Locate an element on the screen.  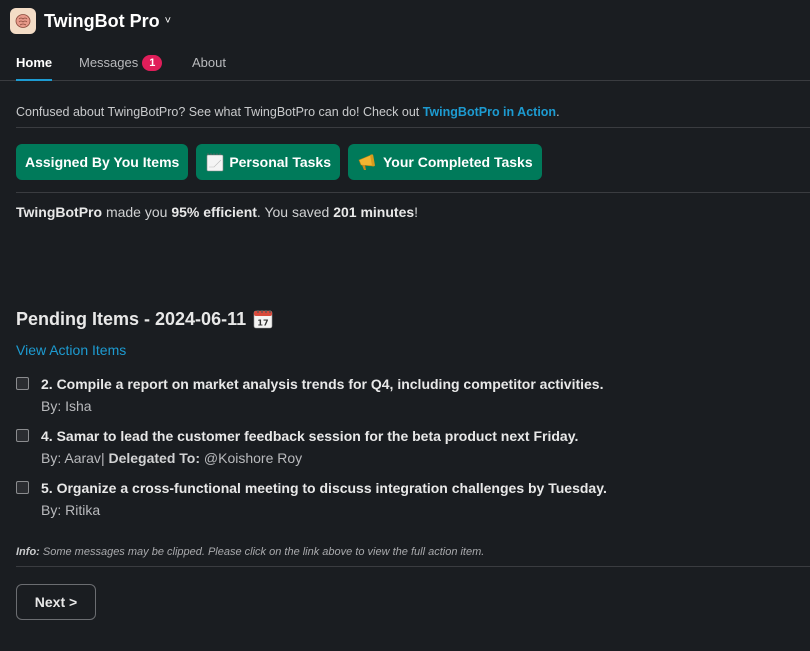
megaphone-icon is located at coordinates (368, 162).